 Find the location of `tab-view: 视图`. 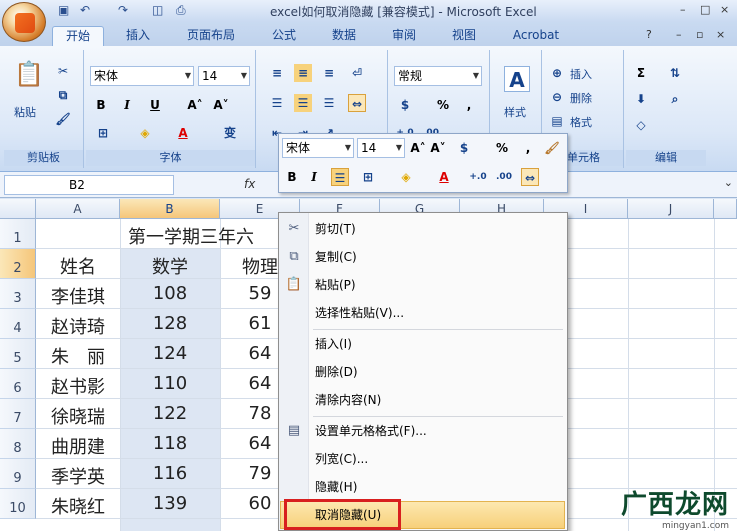

tab-view: 视图 is located at coordinates (464, 36).